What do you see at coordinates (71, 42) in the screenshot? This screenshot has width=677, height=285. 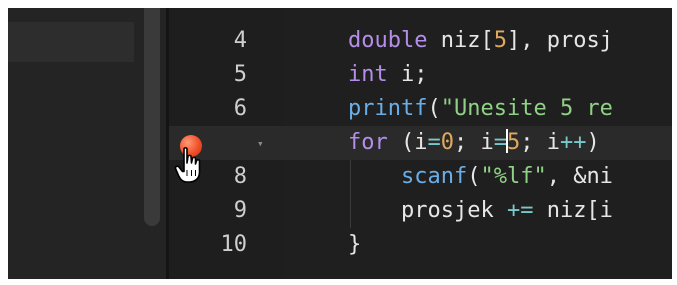 I see `side-panel-selected-row` at bounding box center [71, 42].